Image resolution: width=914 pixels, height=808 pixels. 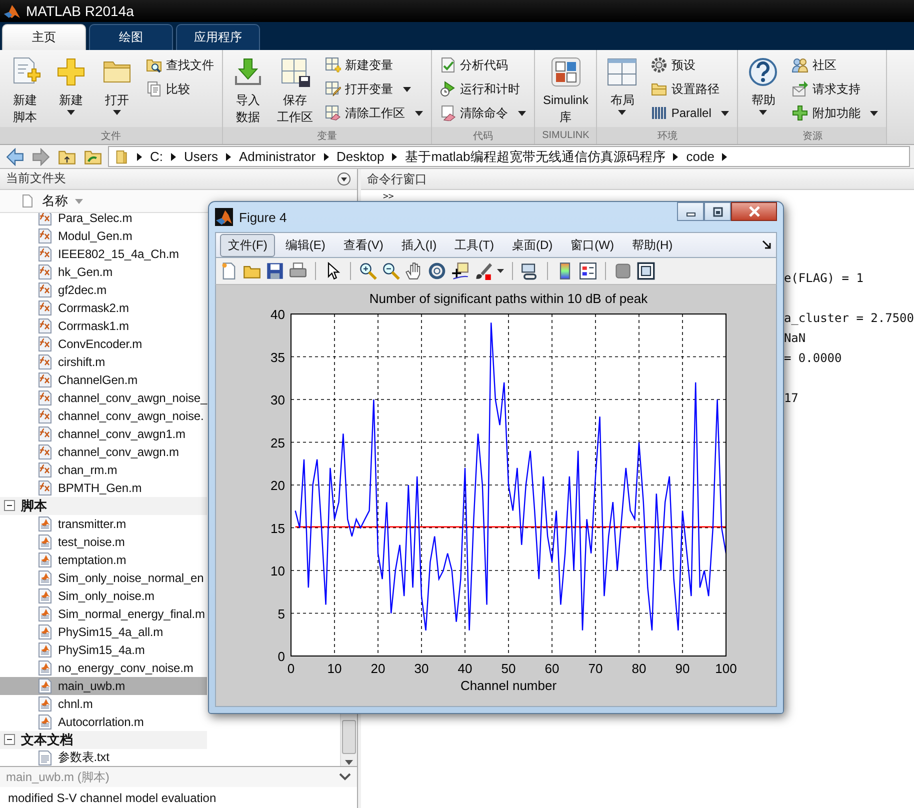 I want to click on file-item: channel_conv_awgn1.m, so click(x=103, y=433).